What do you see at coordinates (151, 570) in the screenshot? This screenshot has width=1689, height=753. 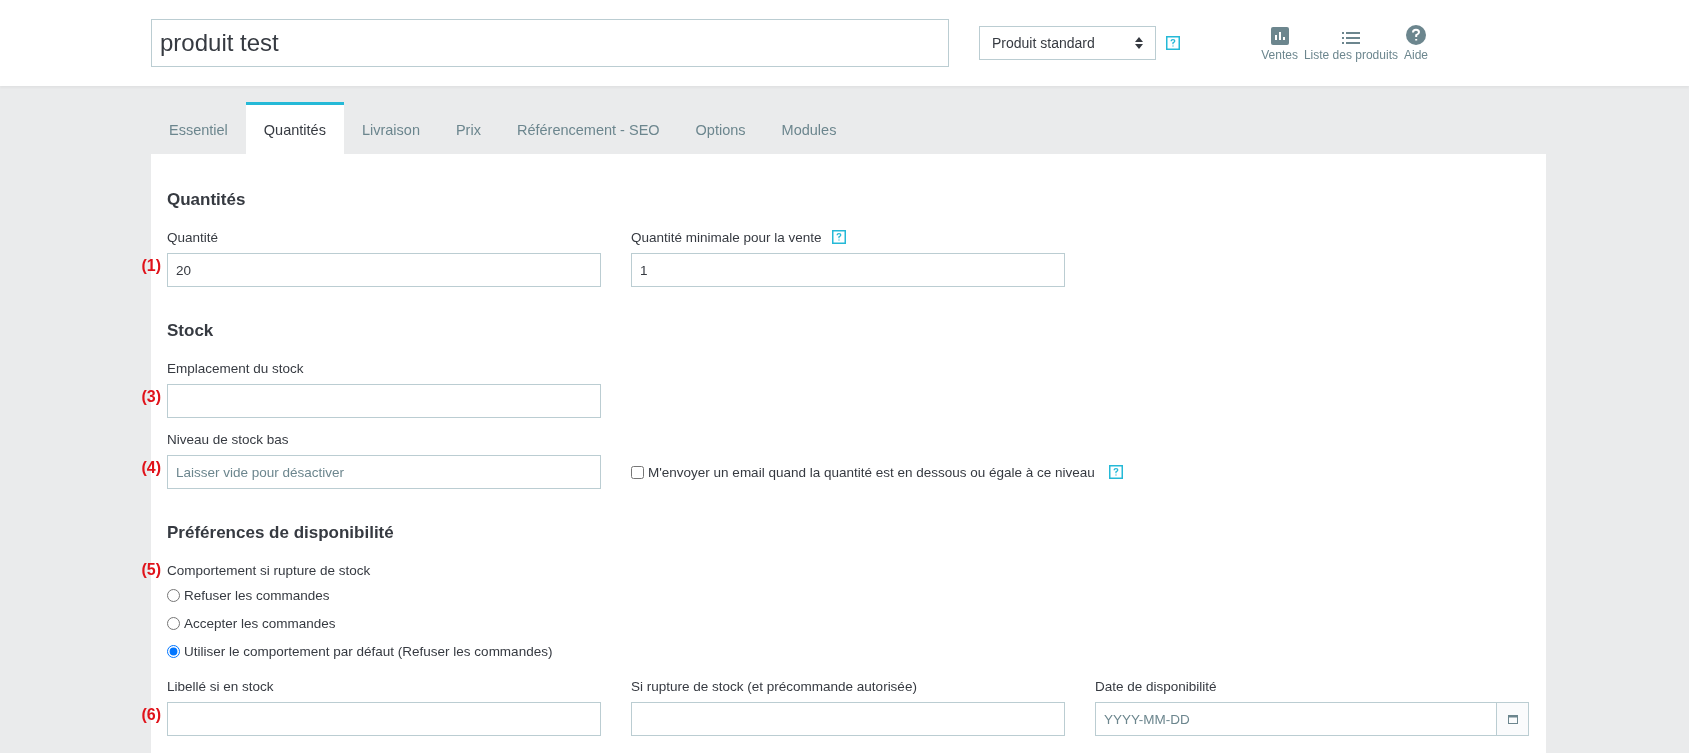 I see `annotation-marker: (5)` at bounding box center [151, 570].